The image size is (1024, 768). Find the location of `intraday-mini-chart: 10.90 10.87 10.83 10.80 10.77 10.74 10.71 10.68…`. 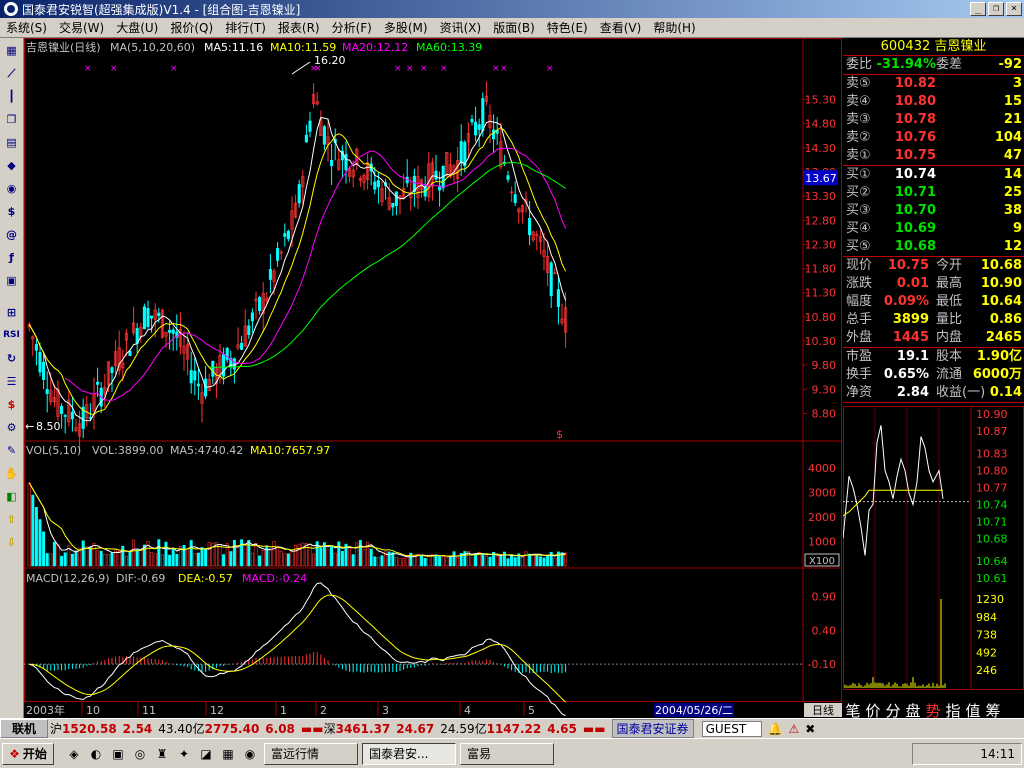

intraday-mini-chart: 10.90 10.87 10.83 10.80 10.77 10.74 10.71 10.68… is located at coordinates (933, 548).